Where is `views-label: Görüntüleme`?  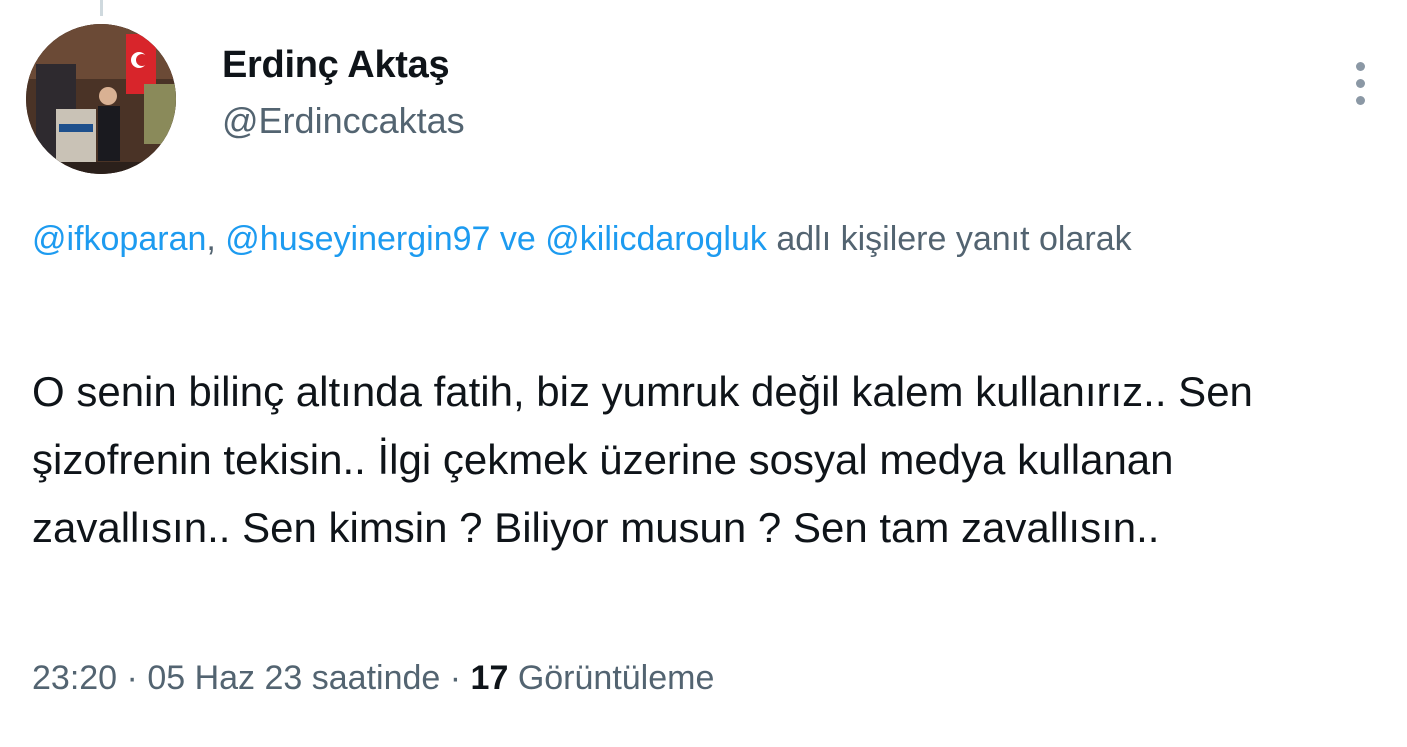 views-label: Görüntüleme is located at coordinates (616, 678).